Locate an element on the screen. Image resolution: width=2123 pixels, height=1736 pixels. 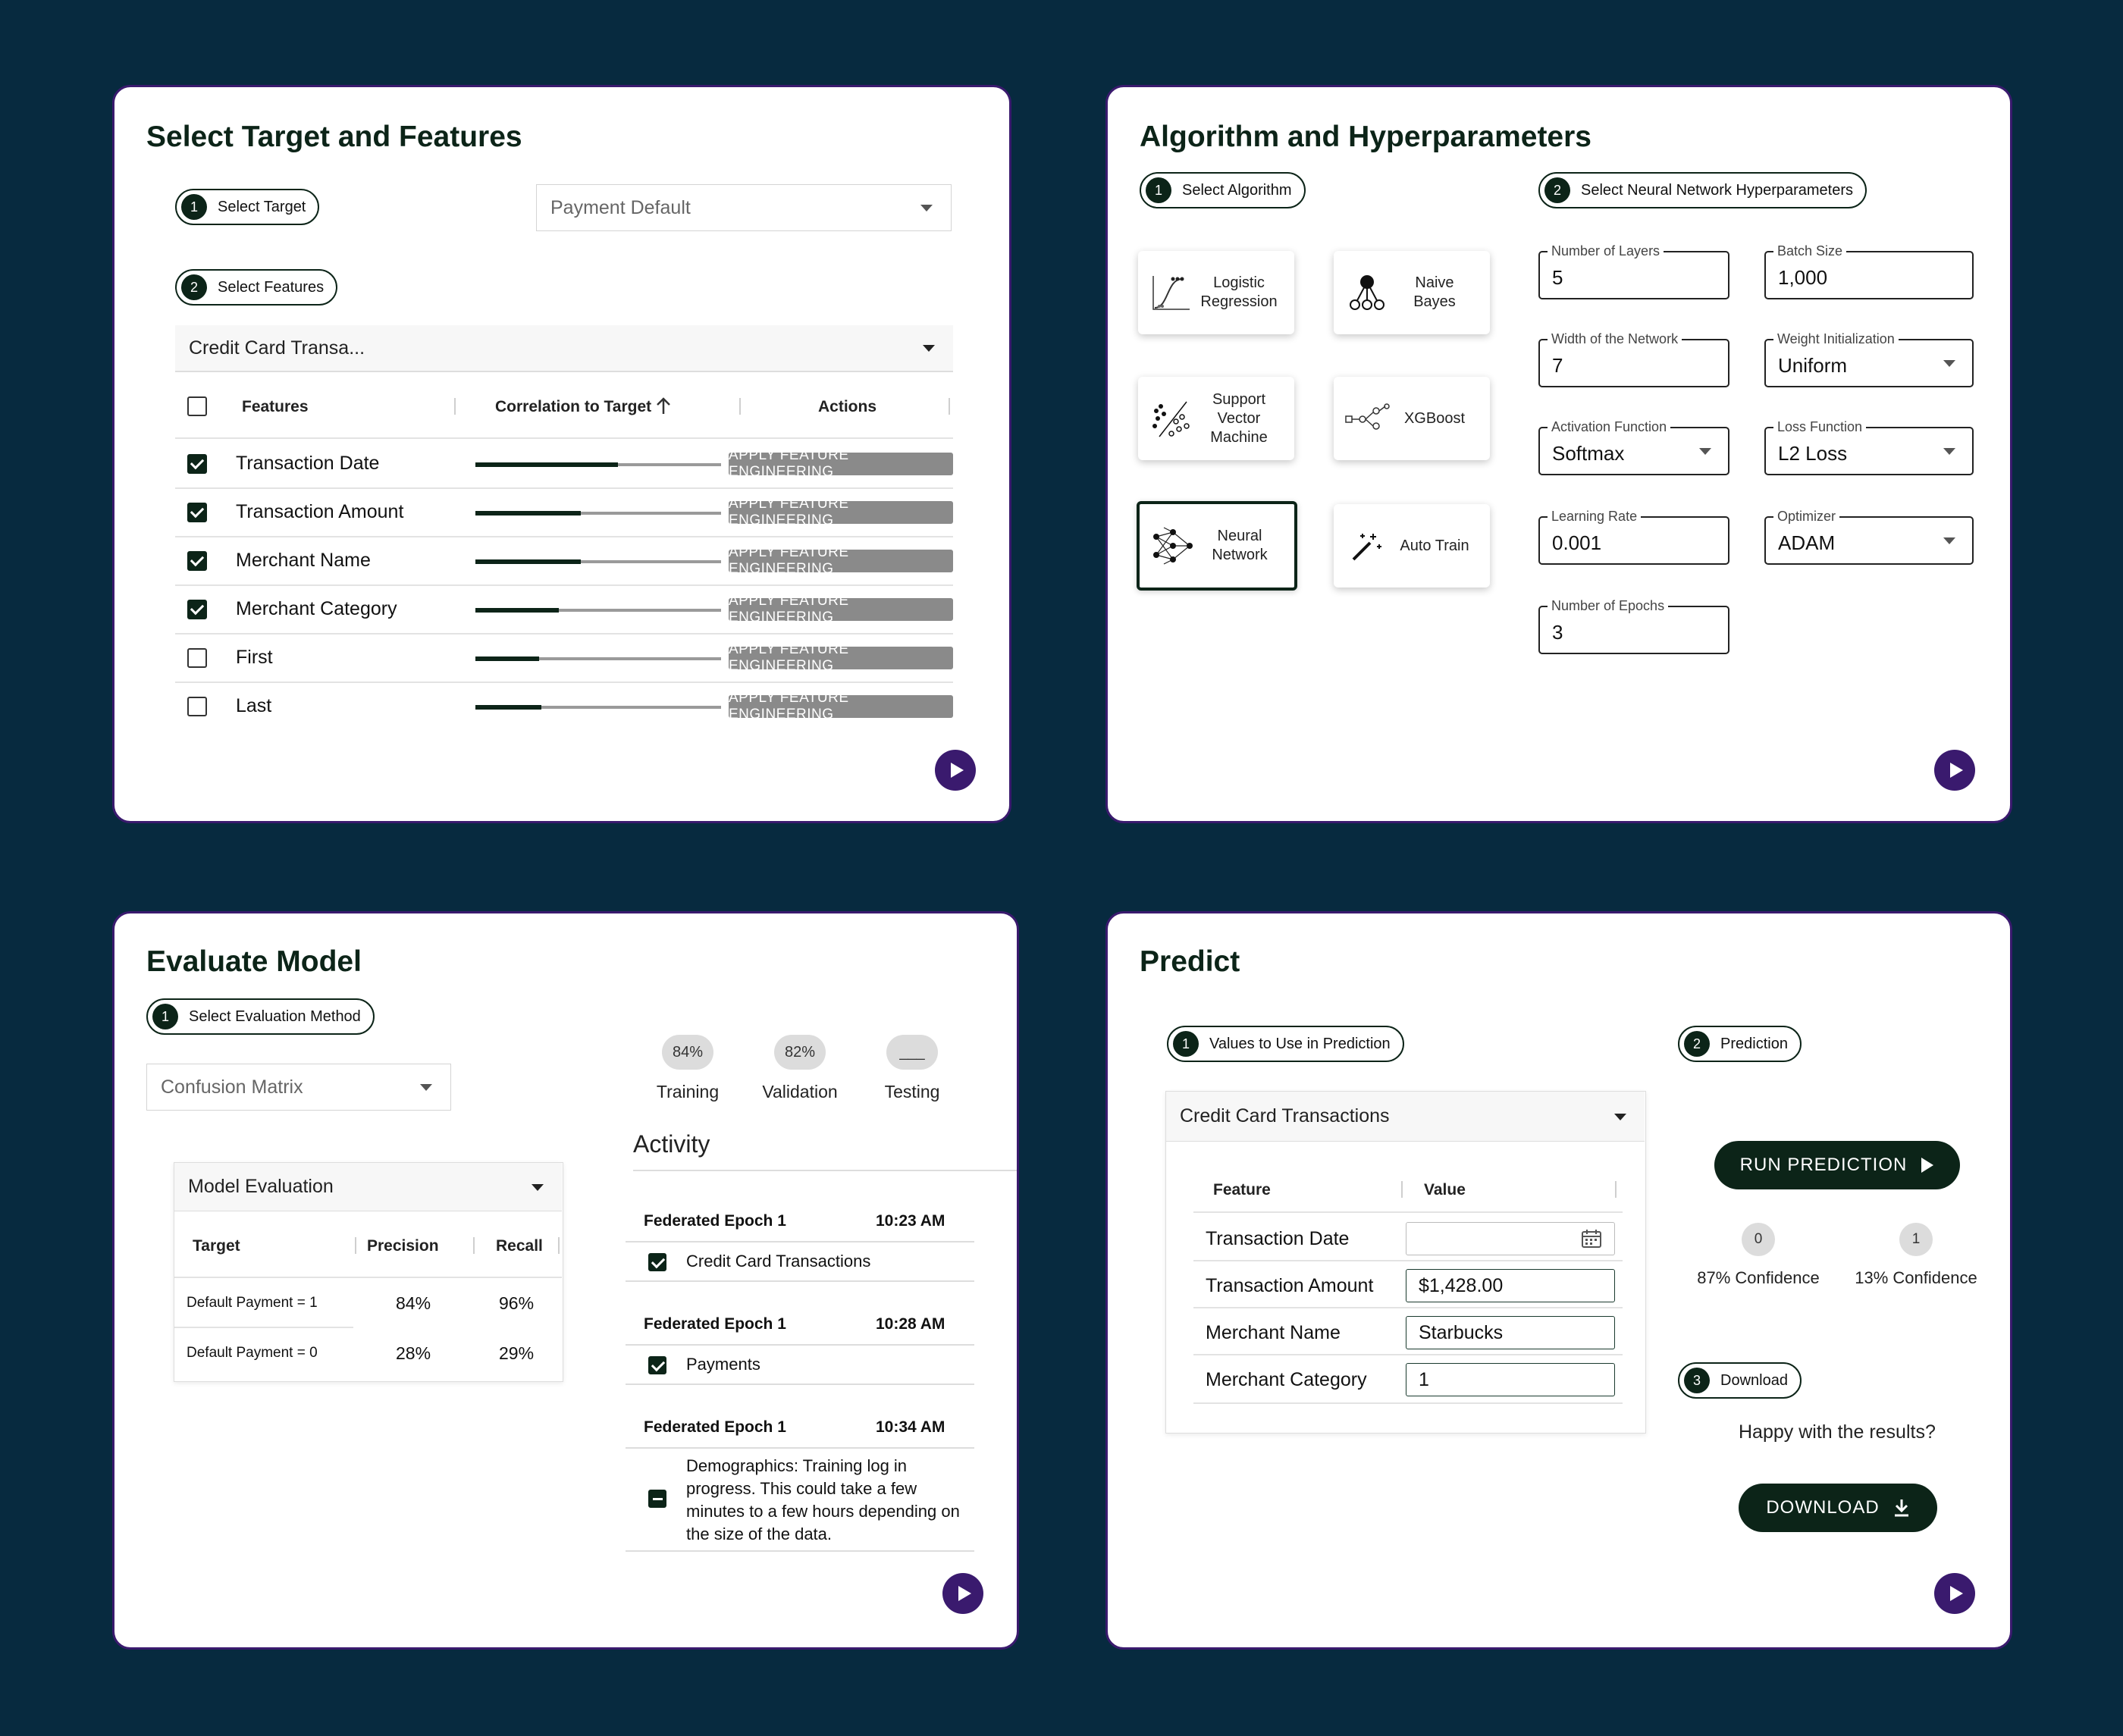
step-select-target: 1 Select Target is located at coordinates (247, 207).